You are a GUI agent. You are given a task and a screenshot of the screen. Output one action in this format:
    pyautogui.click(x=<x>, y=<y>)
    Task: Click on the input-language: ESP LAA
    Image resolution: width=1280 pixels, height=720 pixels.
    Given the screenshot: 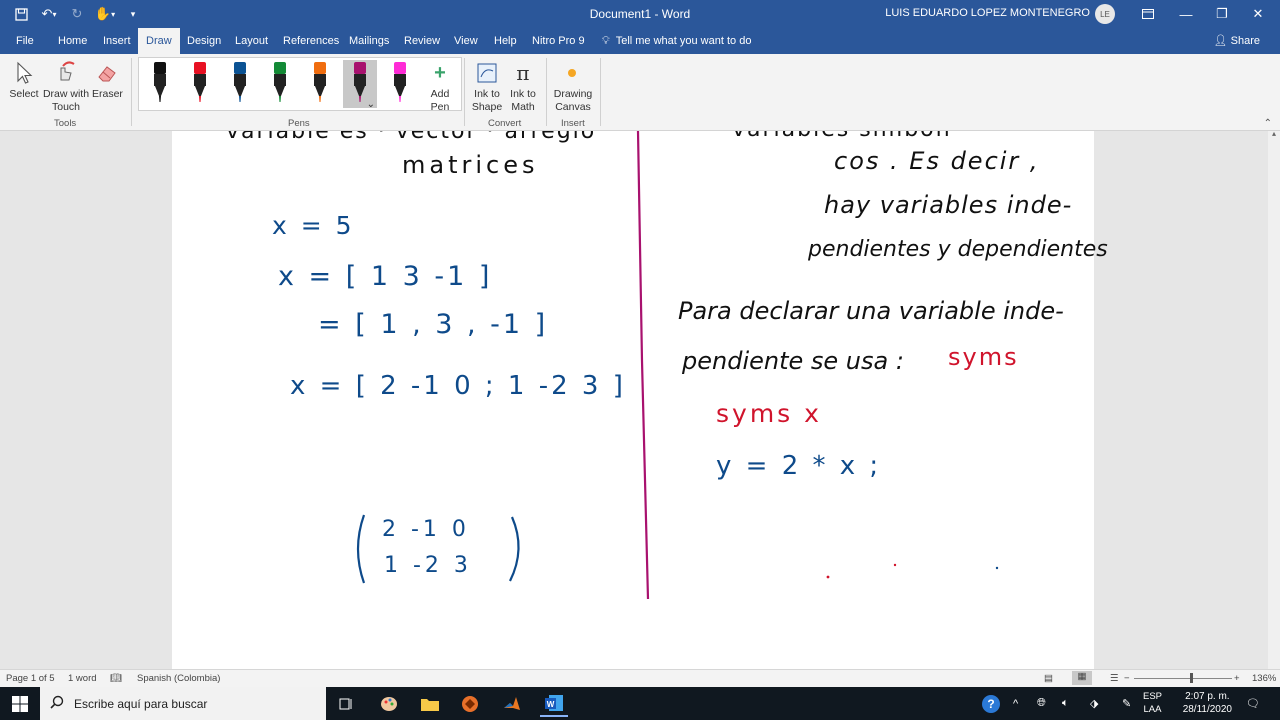 What is the action you would take?
    pyautogui.click(x=1152, y=703)
    